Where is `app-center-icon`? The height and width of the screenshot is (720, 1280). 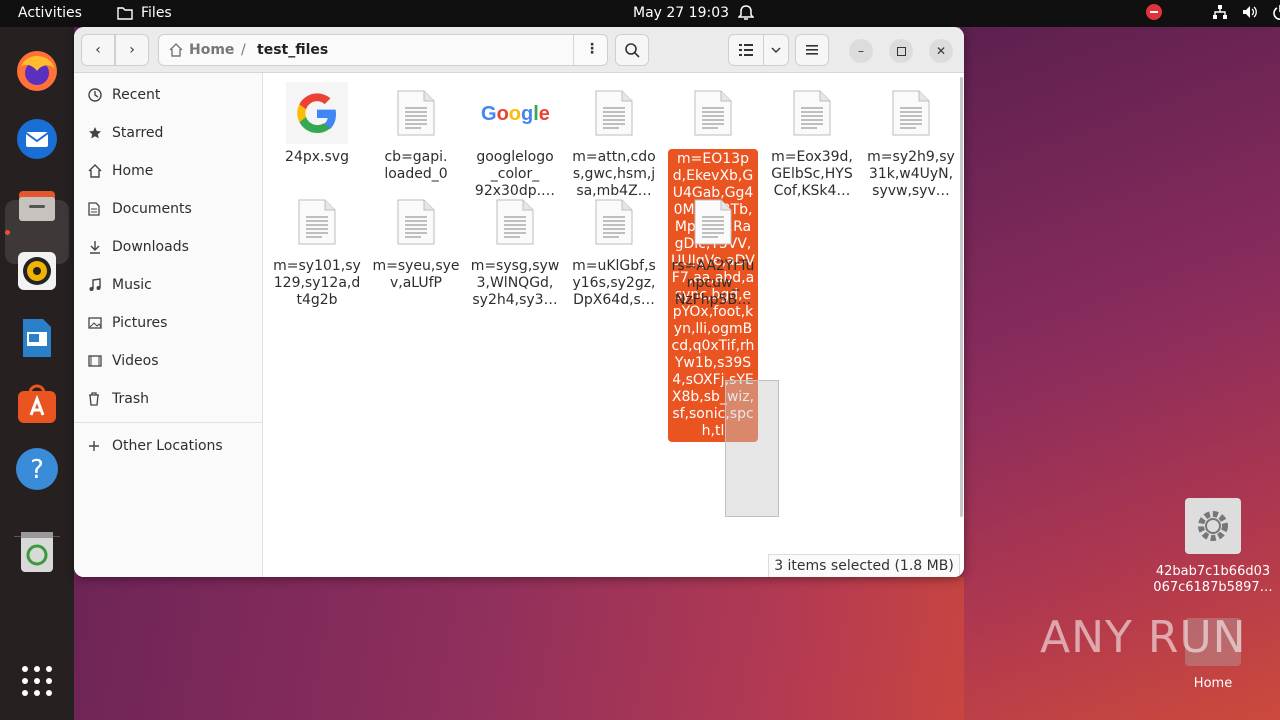
app-center-icon is located at coordinates (37, 403).